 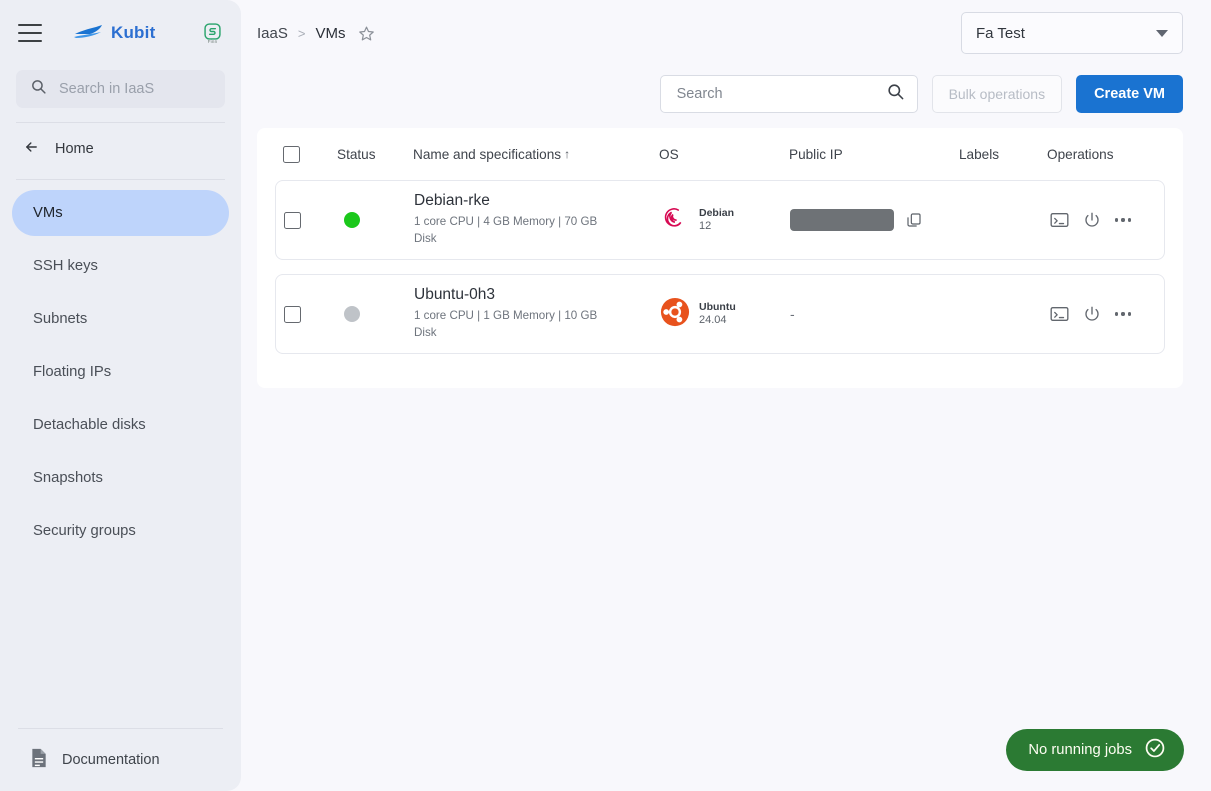 I want to click on os-name: Debian, so click(x=717, y=212).